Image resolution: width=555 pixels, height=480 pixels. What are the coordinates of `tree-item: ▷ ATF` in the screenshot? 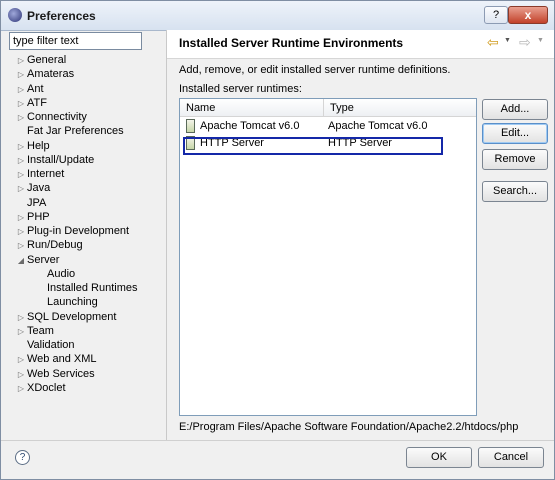 It's located at (31, 103).